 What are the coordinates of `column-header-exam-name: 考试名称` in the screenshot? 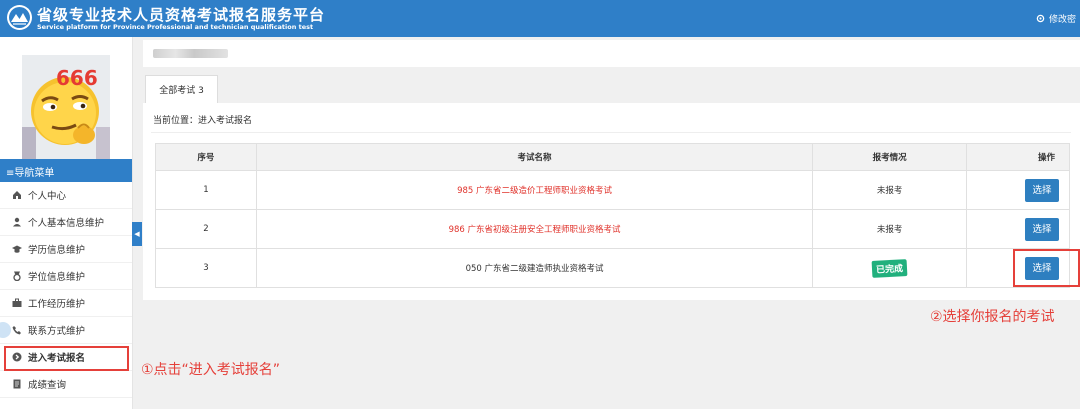 It's located at (534, 157).